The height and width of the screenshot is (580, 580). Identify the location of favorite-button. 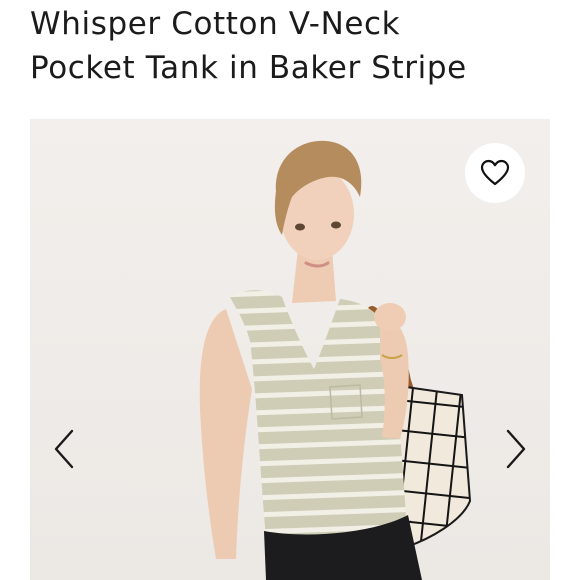
(495, 173).